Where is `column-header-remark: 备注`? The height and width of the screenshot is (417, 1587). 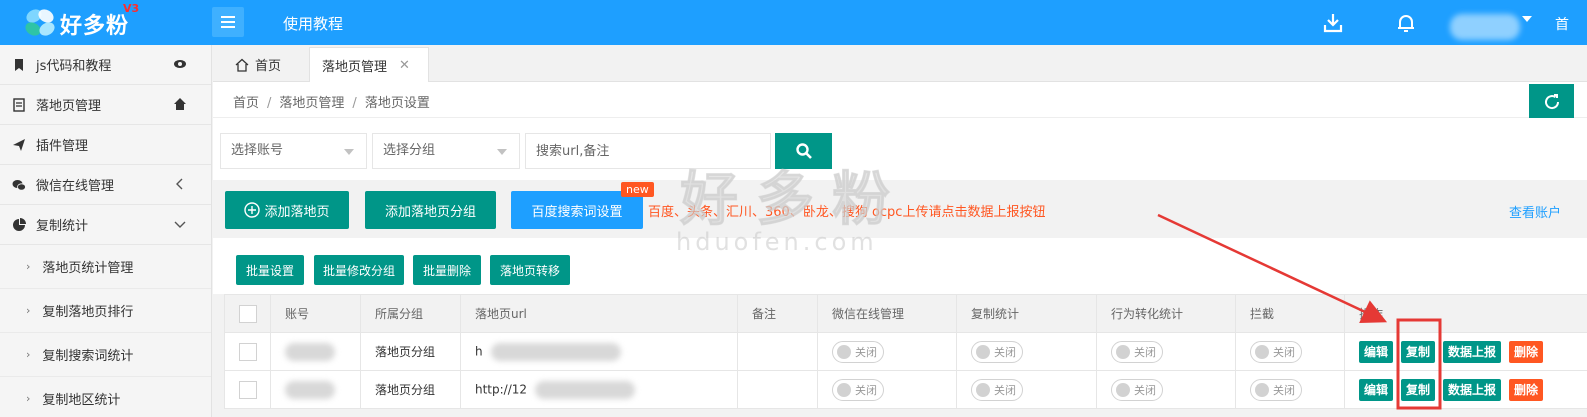
column-header-remark: 备注 is located at coordinates (777, 313).